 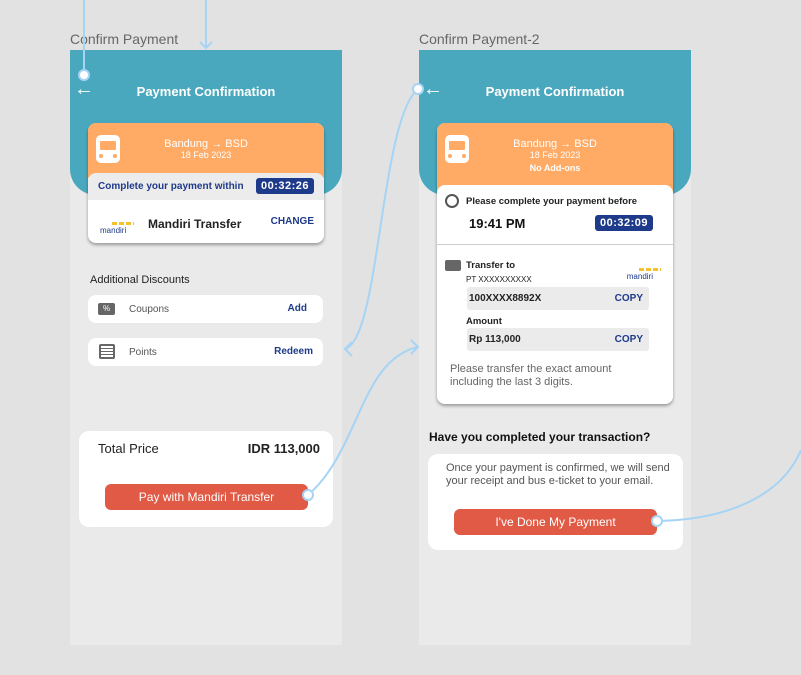 What do you see at coordinates (728, 485) in the screenshot?
I see `connector-line` at bounding box center [728, 485].